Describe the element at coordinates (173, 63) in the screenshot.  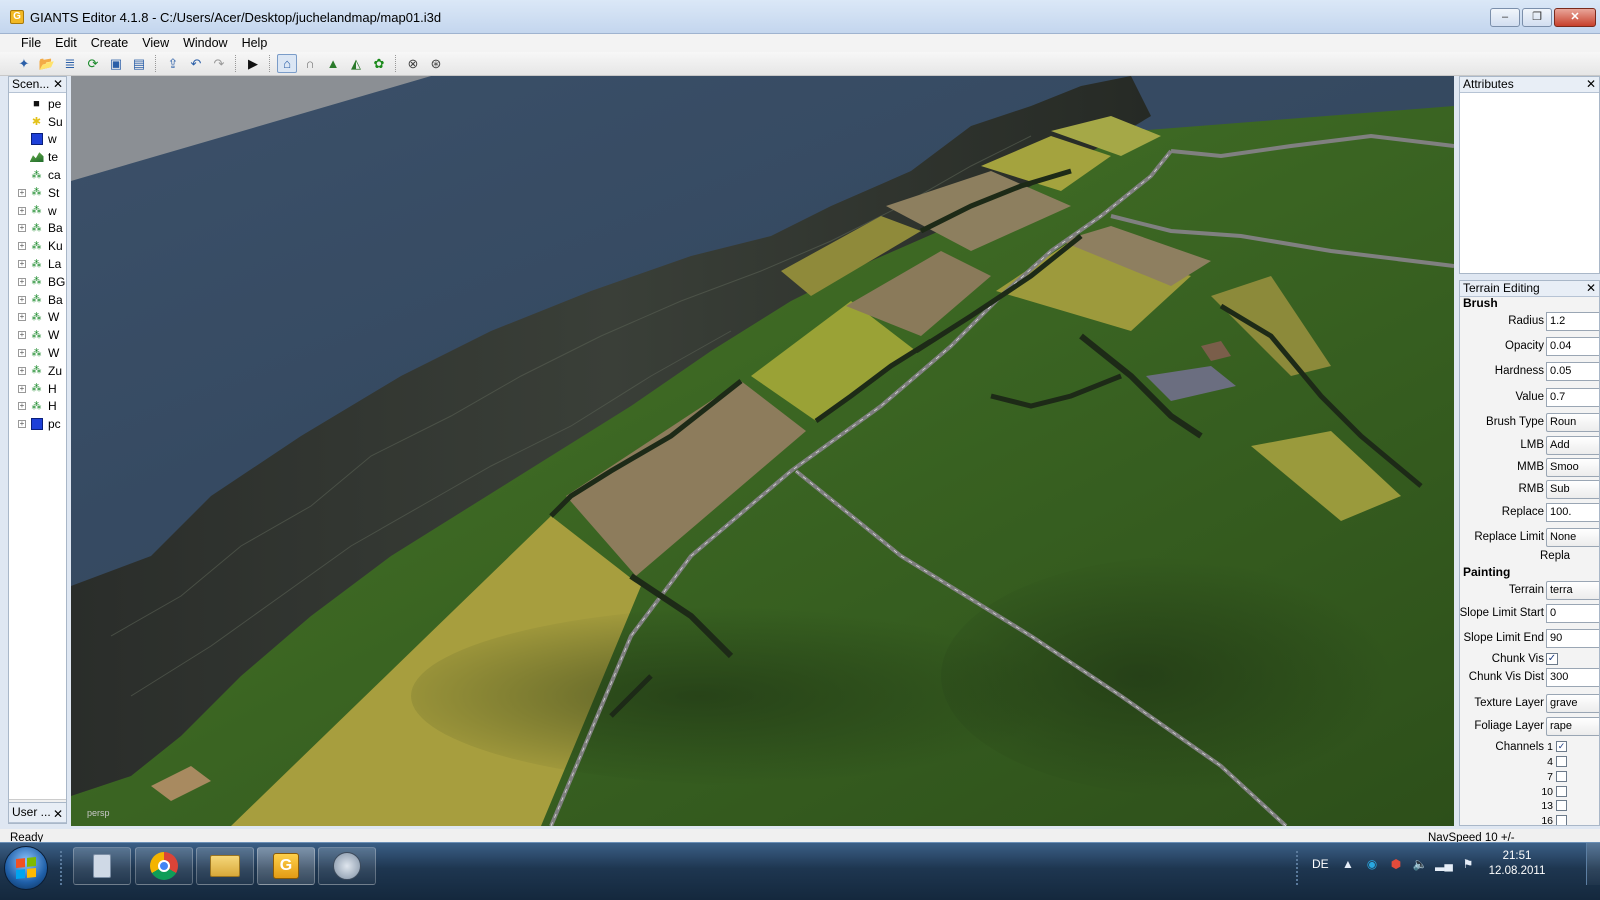
I see `import-icon: ⇪` at that location.